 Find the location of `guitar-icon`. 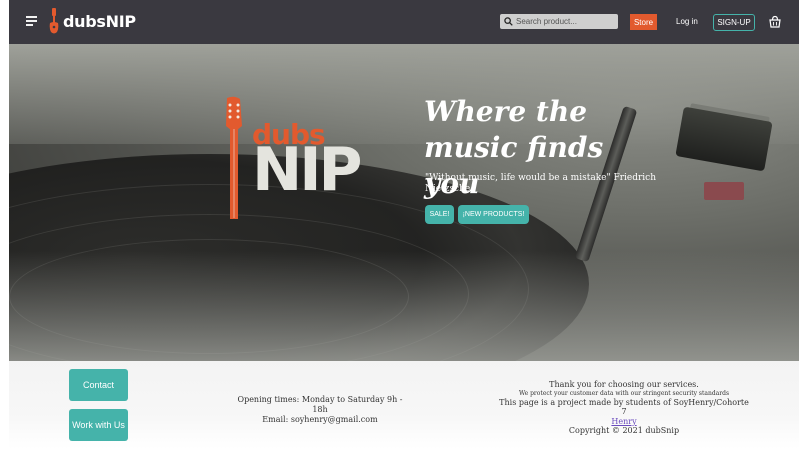

guitar-icon is located at coordinates (54, 21).